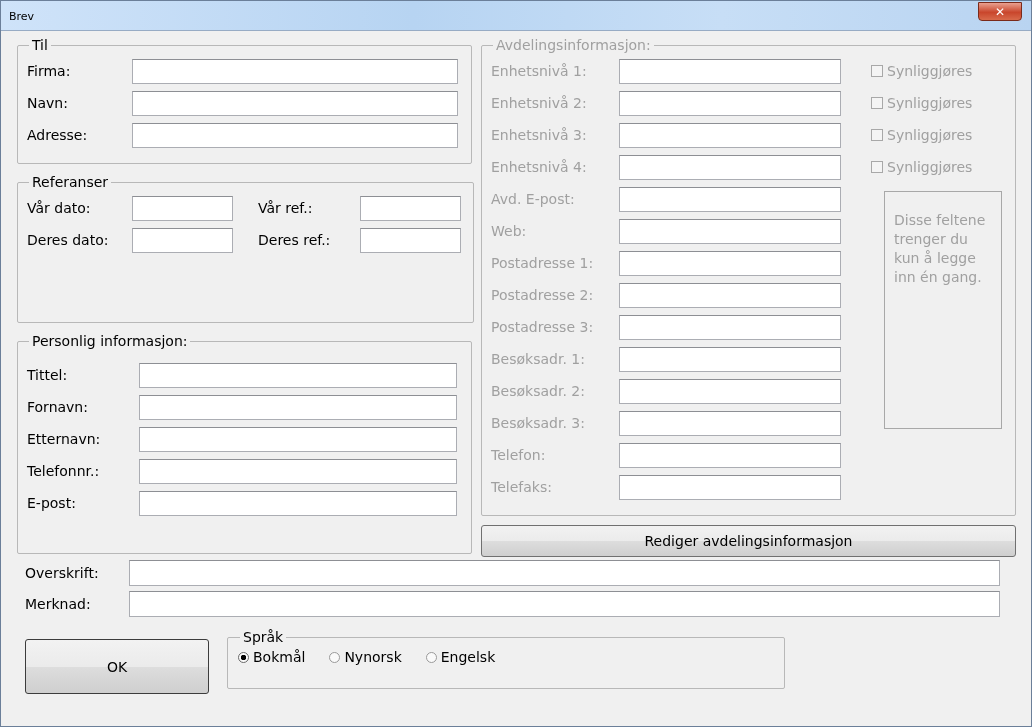 The width and height of the screenshot is (1032, 727). I want to click on field-label: Besøksadr. 1:, so click(538, 359).